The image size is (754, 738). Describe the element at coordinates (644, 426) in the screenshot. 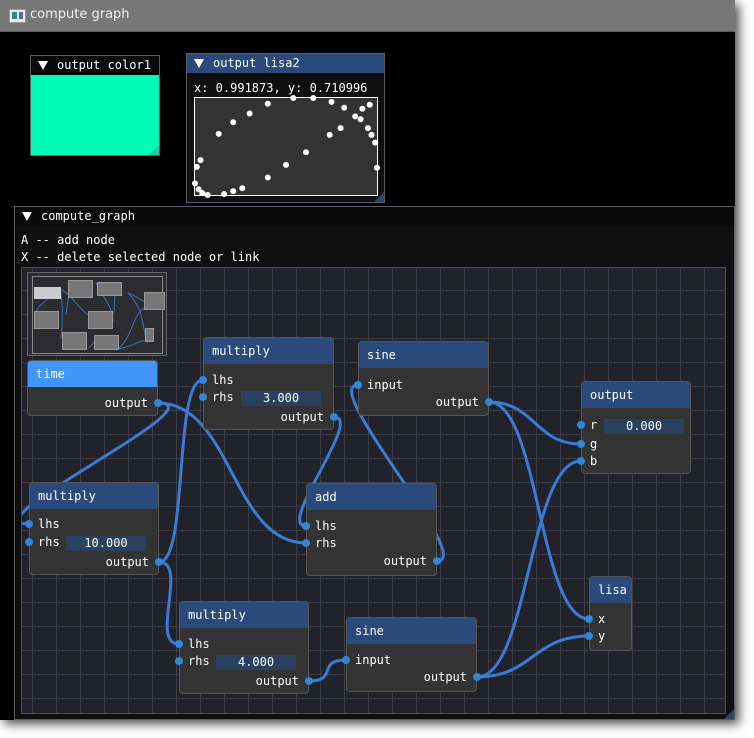

I see `r-value-field: 0.000` at that location.